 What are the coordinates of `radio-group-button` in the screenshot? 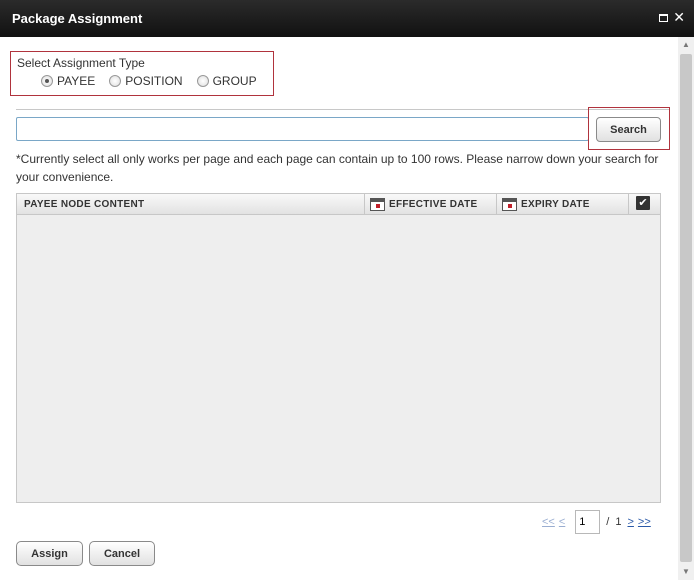 It's located at (202, 81).